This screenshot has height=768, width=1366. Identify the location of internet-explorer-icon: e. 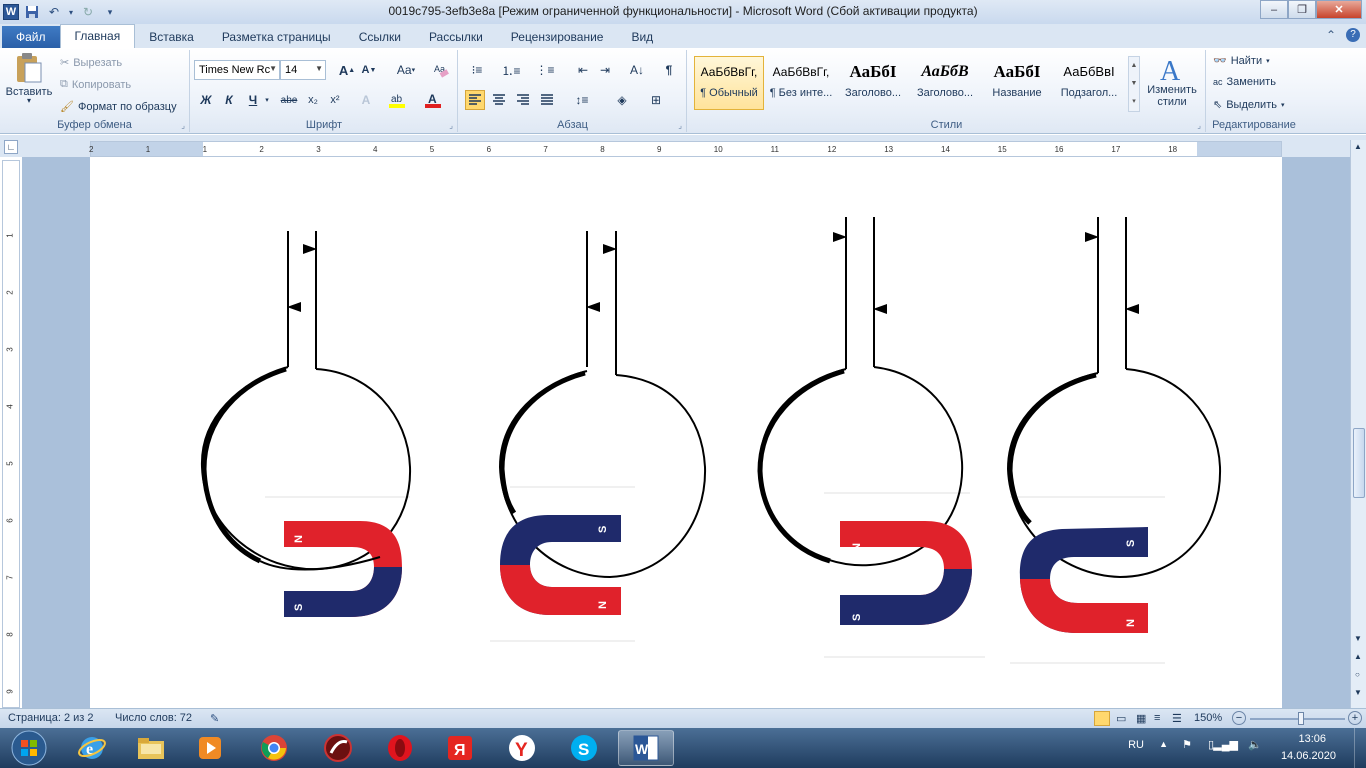
(92, 748).